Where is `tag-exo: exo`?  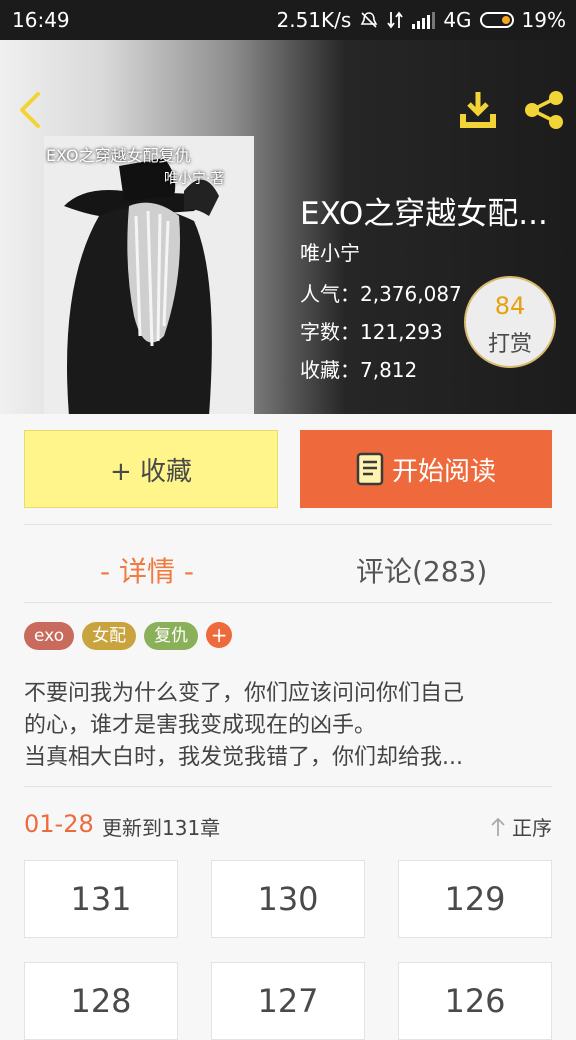 tag-exo: exo is located at coordinates (49, 636).